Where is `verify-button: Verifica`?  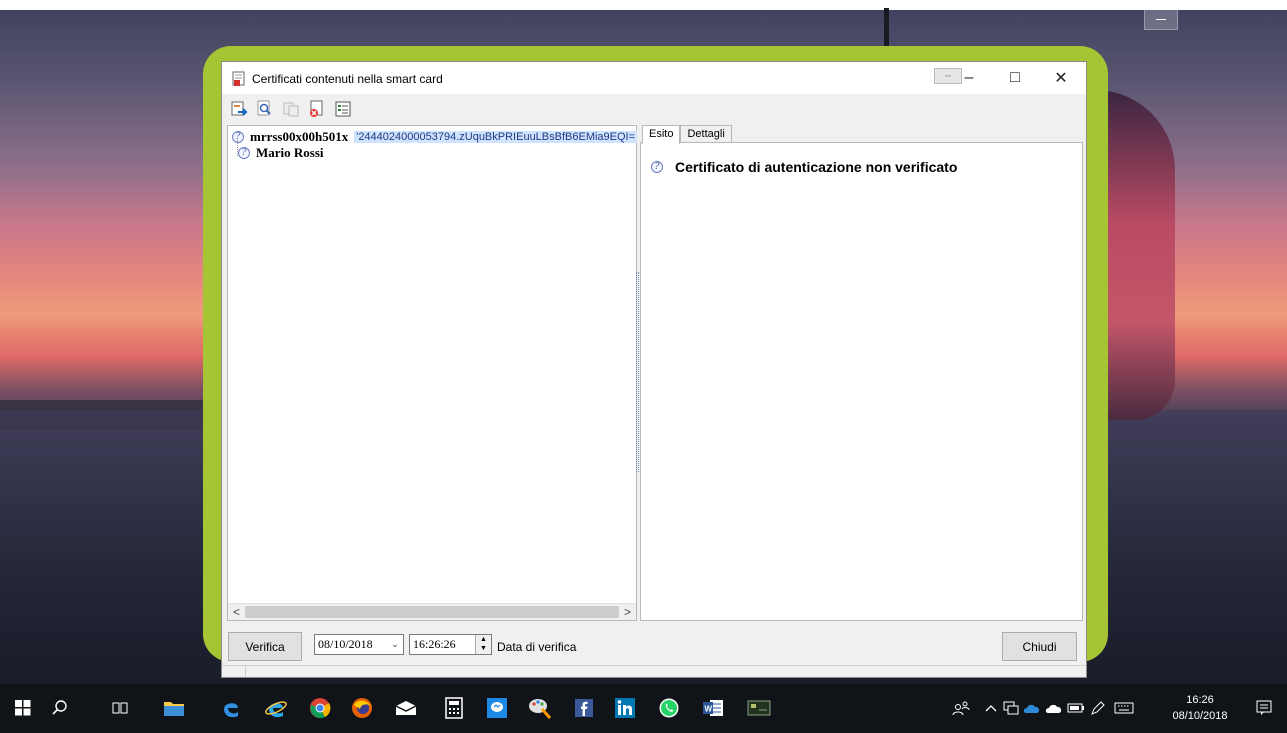
verify-button: Verifica is located at coordinates (265, 646).